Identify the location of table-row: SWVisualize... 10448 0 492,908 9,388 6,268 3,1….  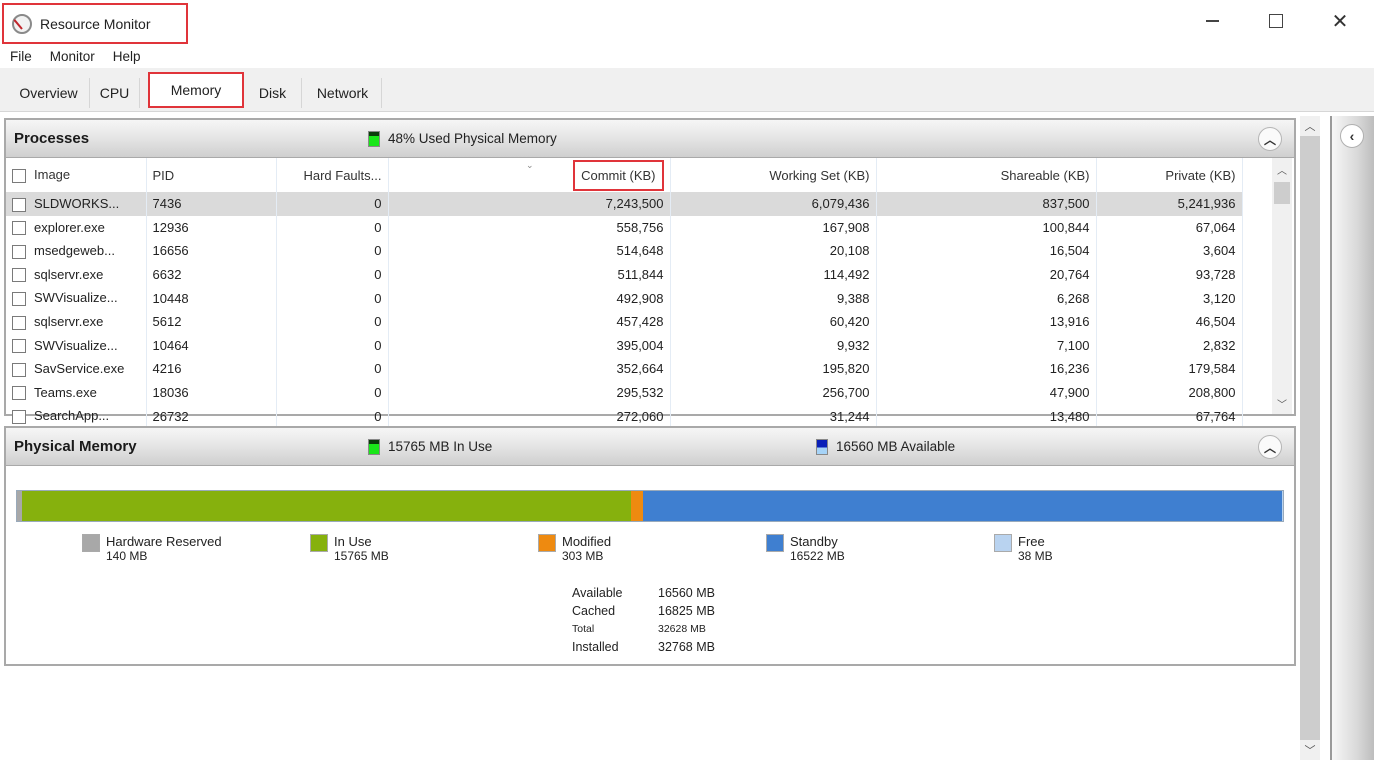
(624, 298).